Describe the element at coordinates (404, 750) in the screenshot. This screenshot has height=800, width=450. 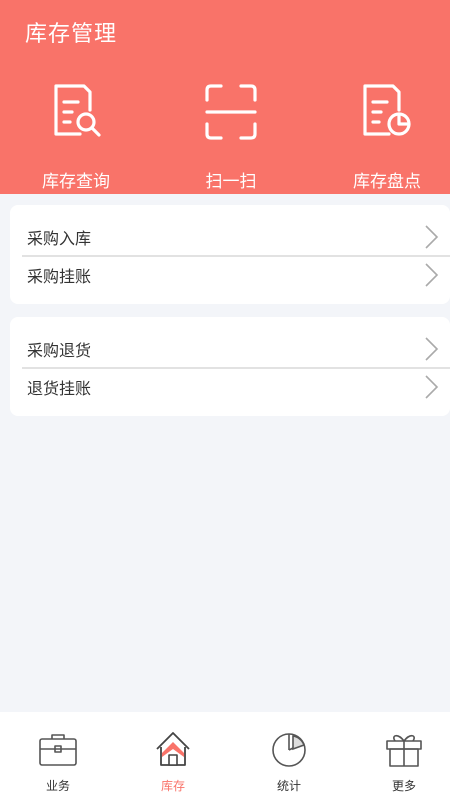
I see `gift-icon` at that location.